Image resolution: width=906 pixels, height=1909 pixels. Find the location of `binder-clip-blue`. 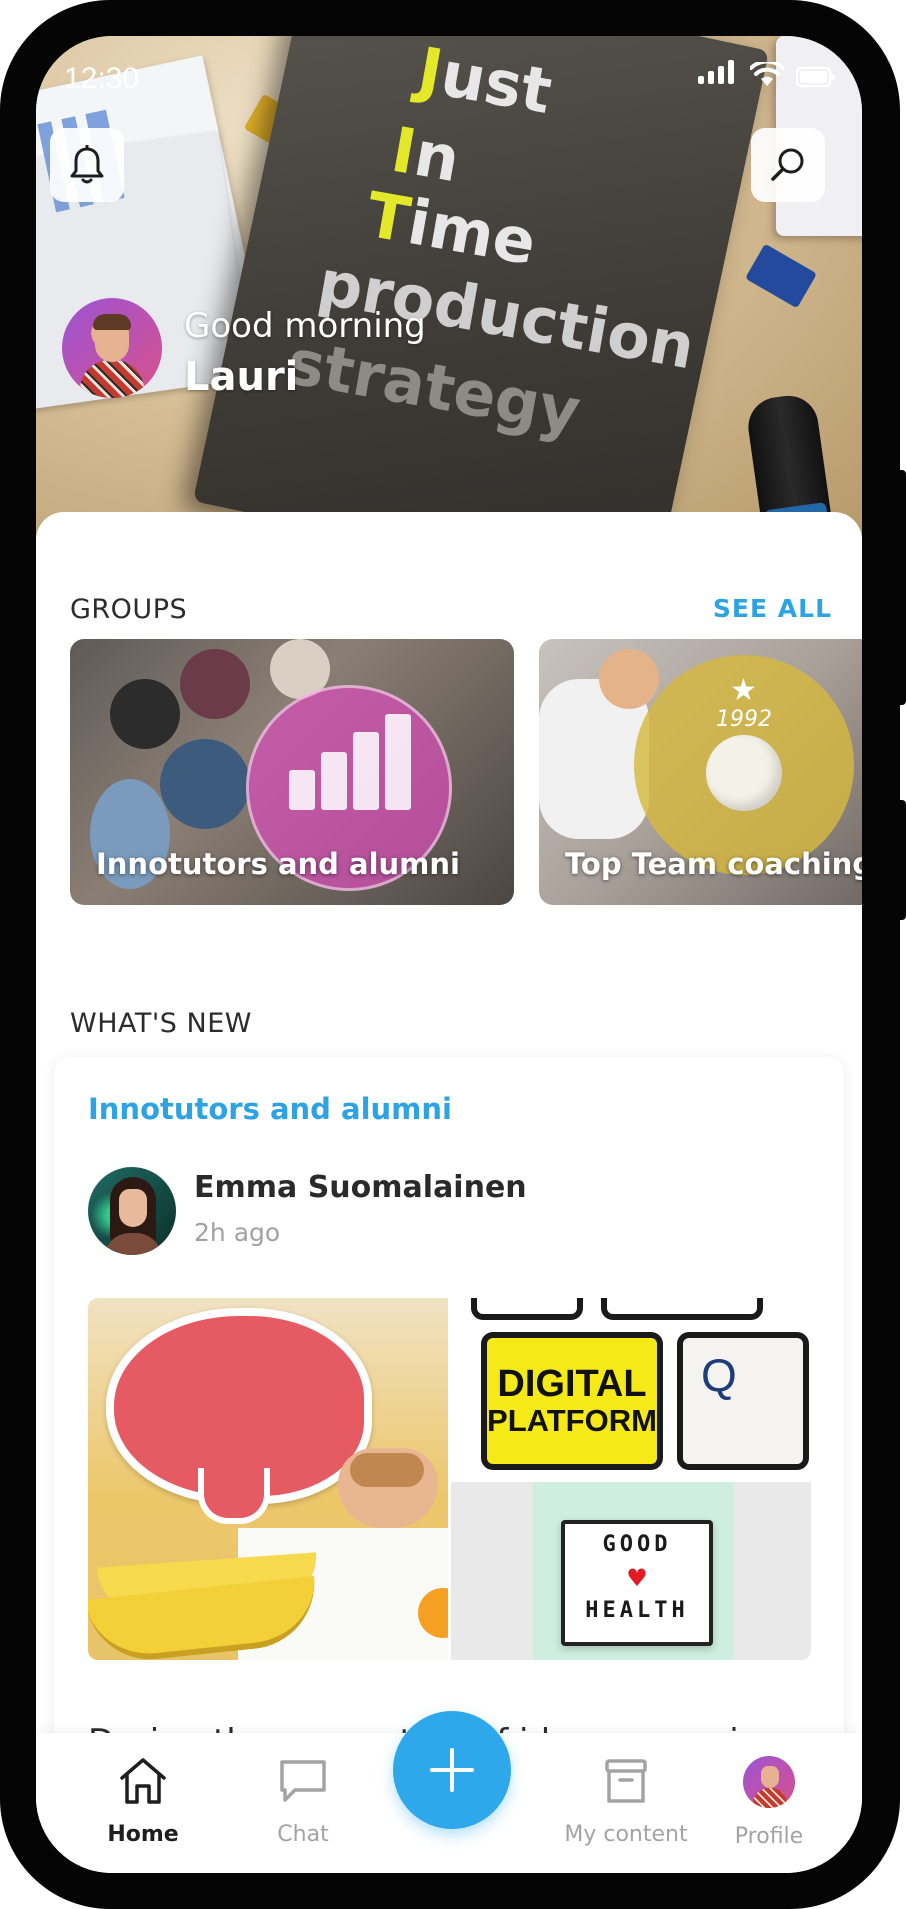

binder-clip-blue is located at coordinates (781, 276).